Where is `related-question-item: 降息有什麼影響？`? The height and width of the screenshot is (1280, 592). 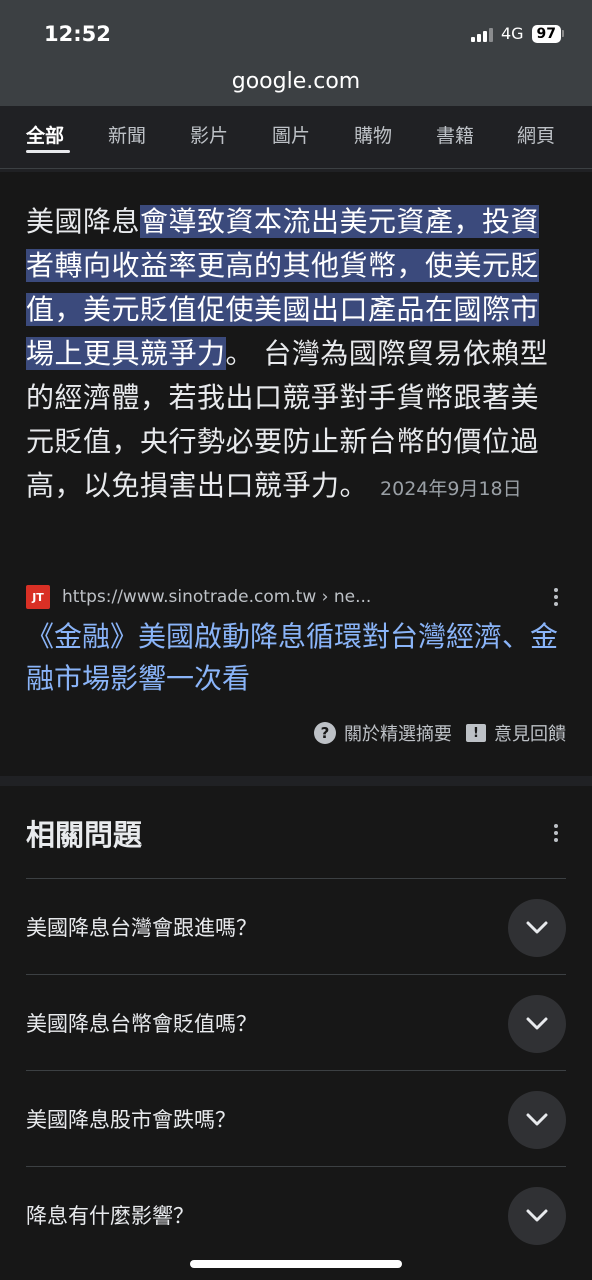 related-question-item: 降息有什麼影響？ is located at coordinates (296, 1214).